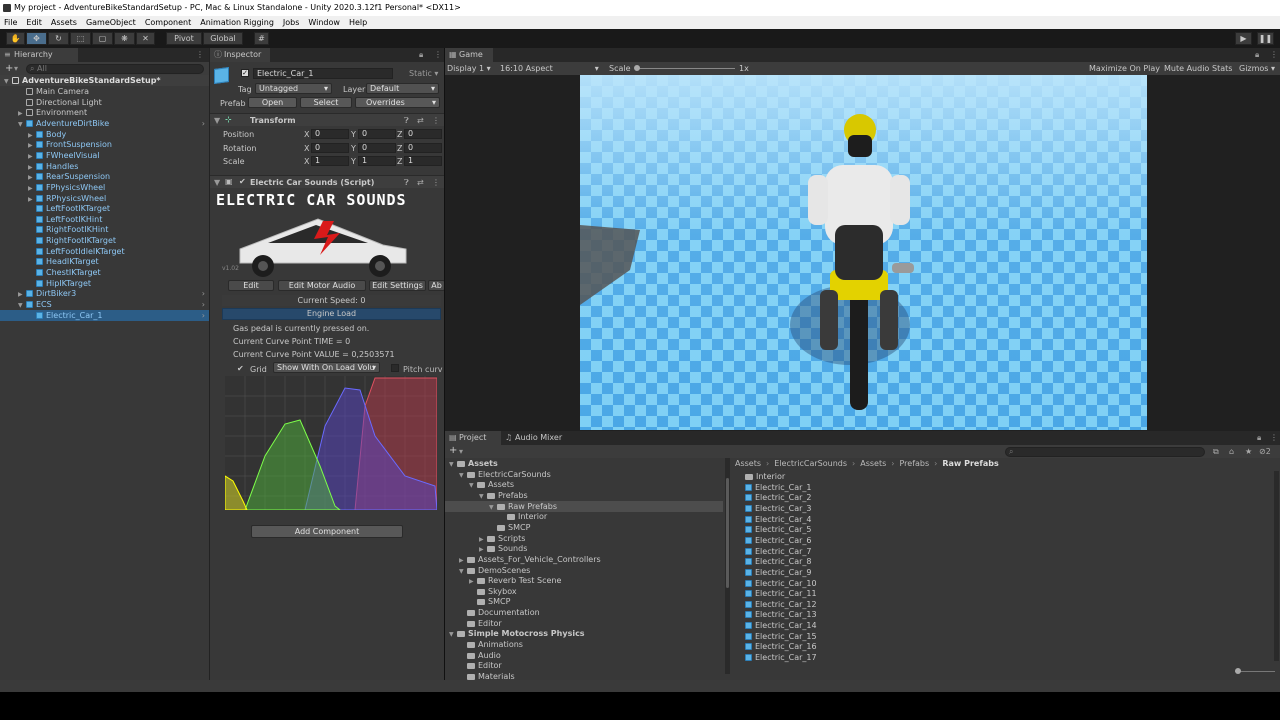  I want to click on transform-y-field: 0, so click(377, 147).